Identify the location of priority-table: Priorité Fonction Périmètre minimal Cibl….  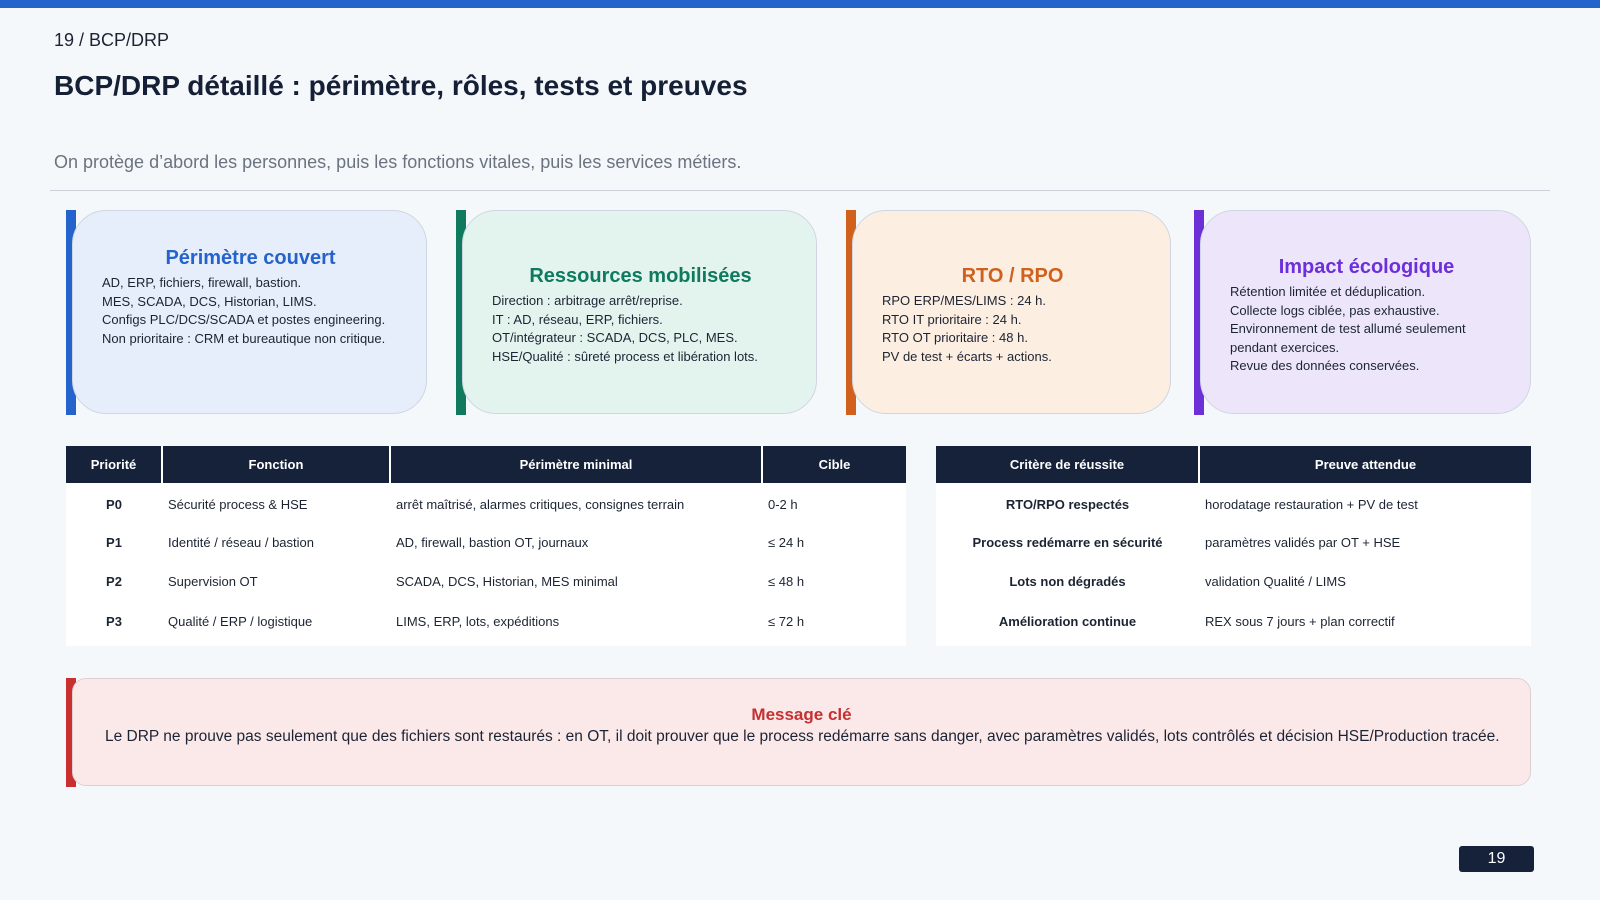
(486, 546).